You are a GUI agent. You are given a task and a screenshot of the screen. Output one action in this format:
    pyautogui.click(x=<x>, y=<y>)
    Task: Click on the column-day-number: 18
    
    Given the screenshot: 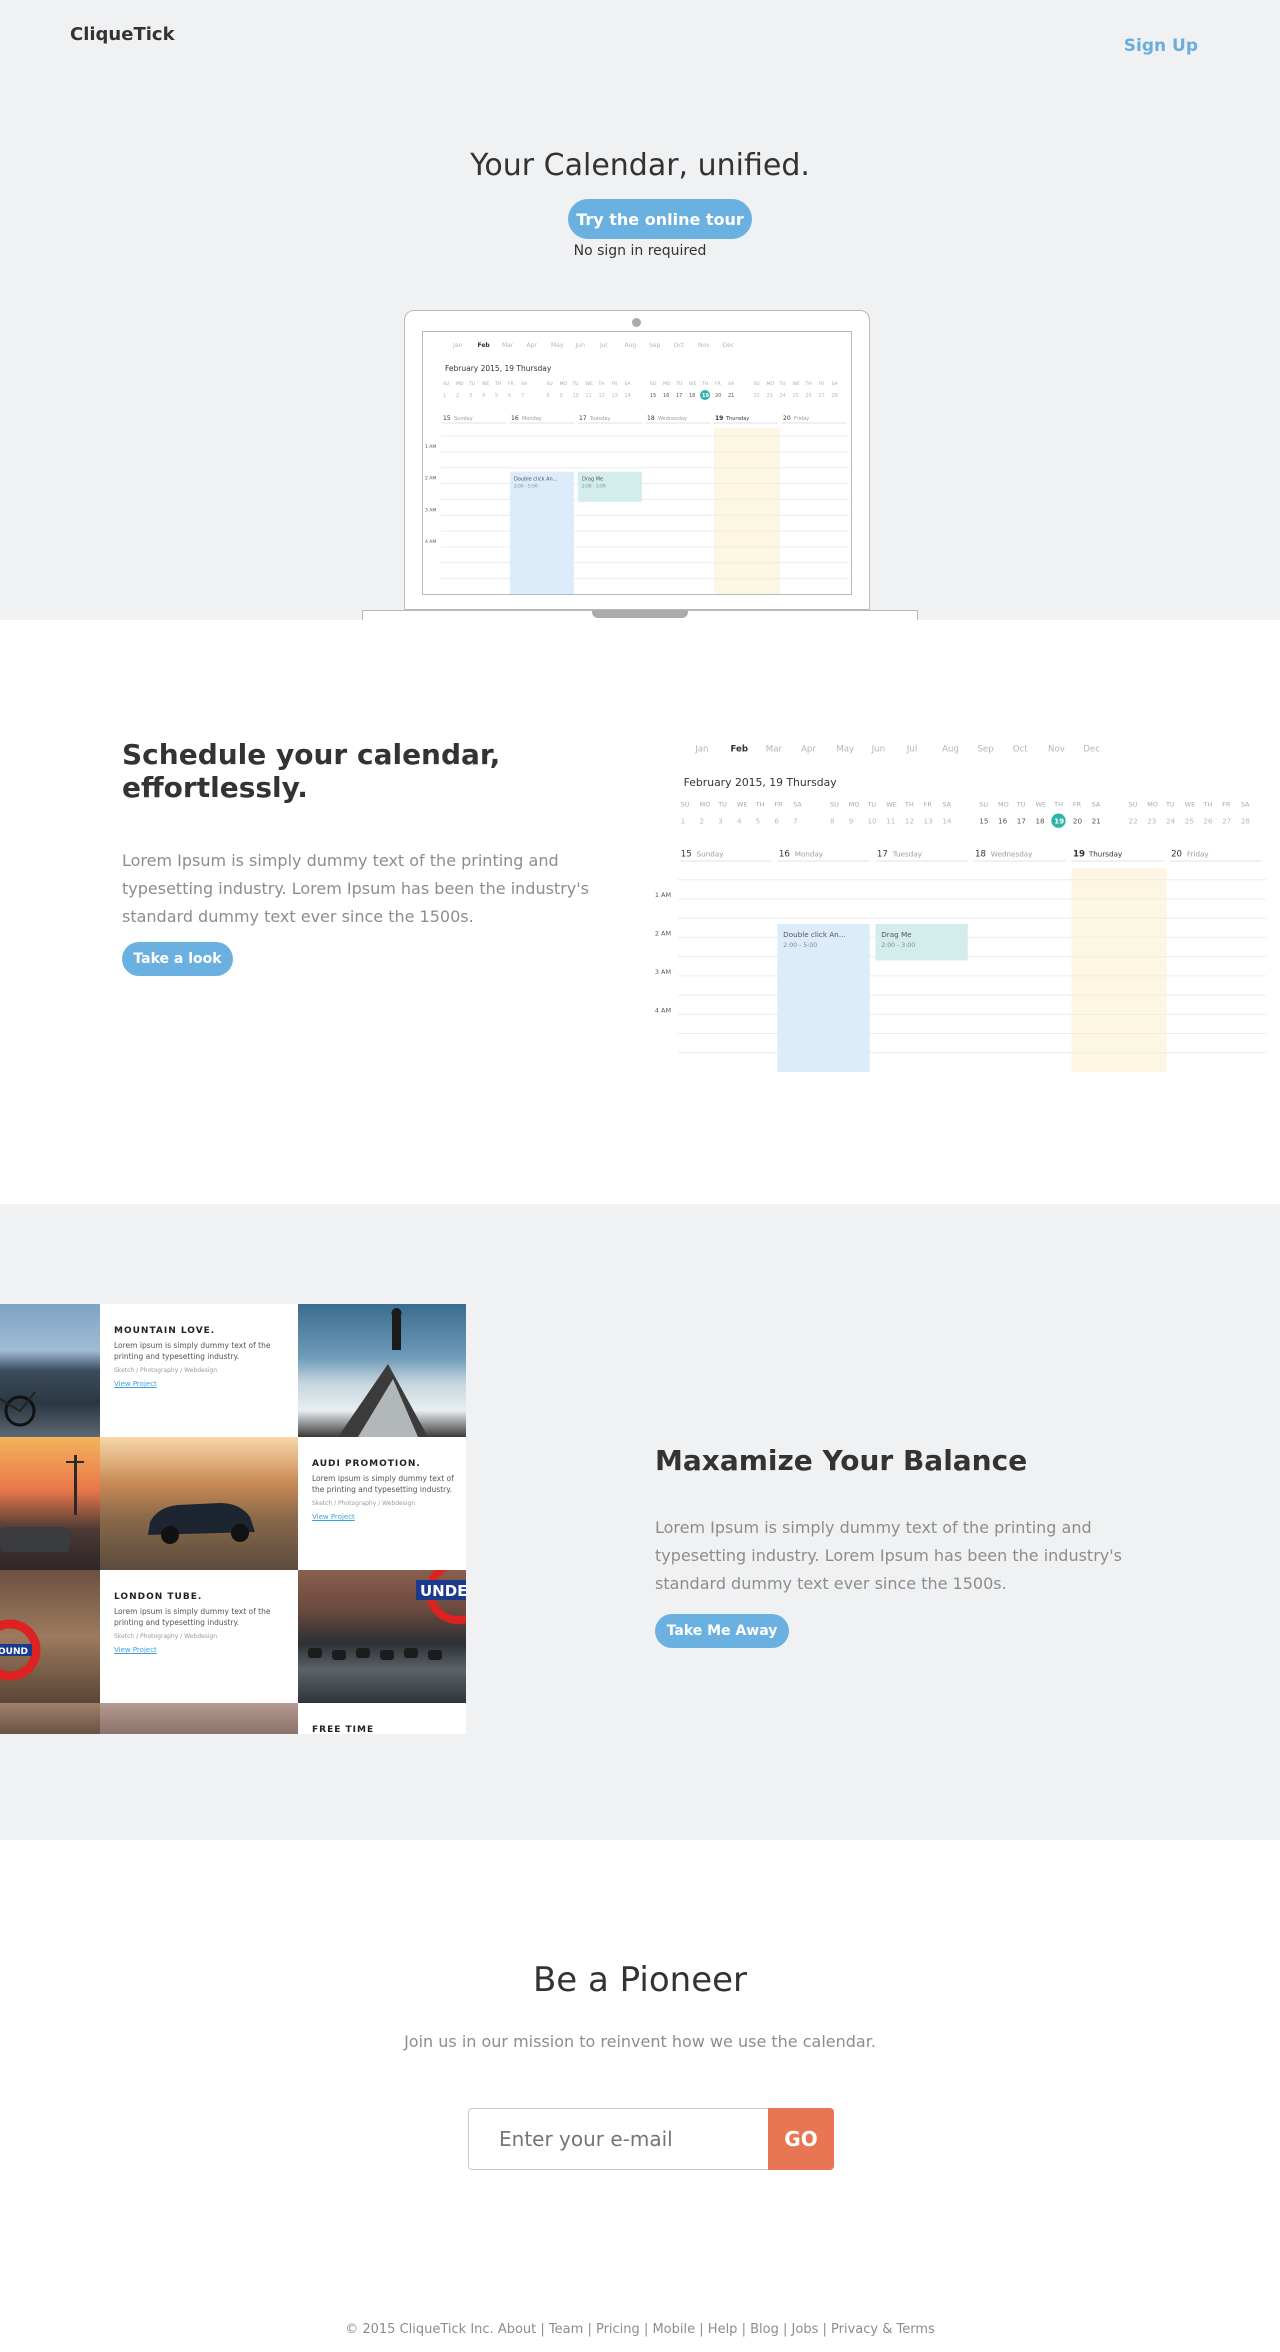 What is the action you would take?
    pyautogui.click(x=651, y=418)
    